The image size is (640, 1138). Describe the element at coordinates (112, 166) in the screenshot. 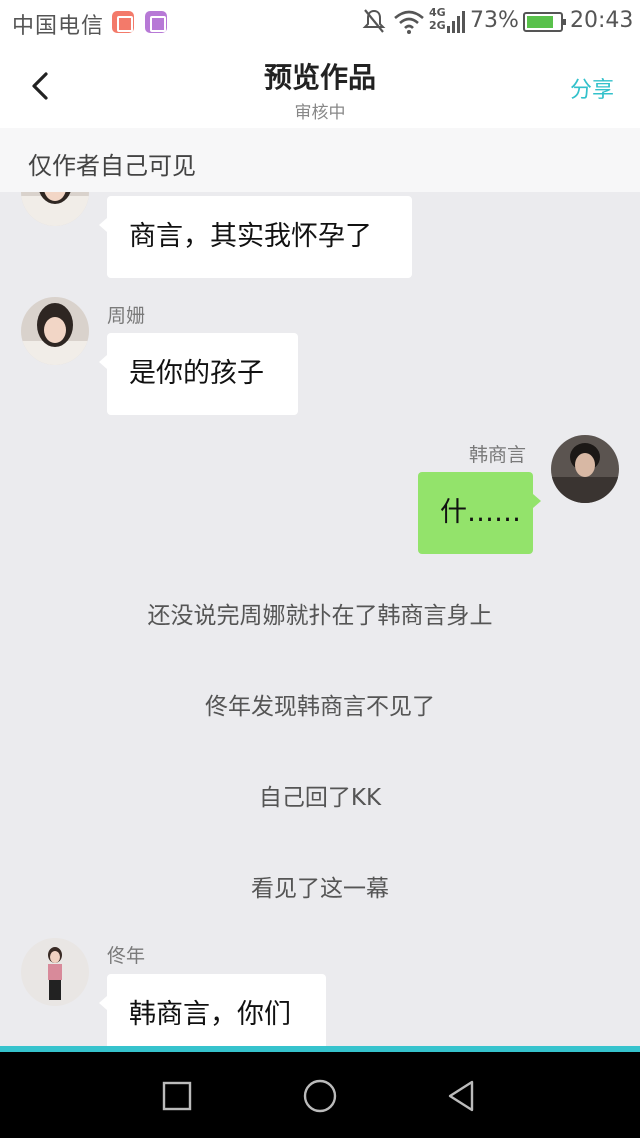

I see `visibility-notice-text: 仅作者自己可见` at that location.